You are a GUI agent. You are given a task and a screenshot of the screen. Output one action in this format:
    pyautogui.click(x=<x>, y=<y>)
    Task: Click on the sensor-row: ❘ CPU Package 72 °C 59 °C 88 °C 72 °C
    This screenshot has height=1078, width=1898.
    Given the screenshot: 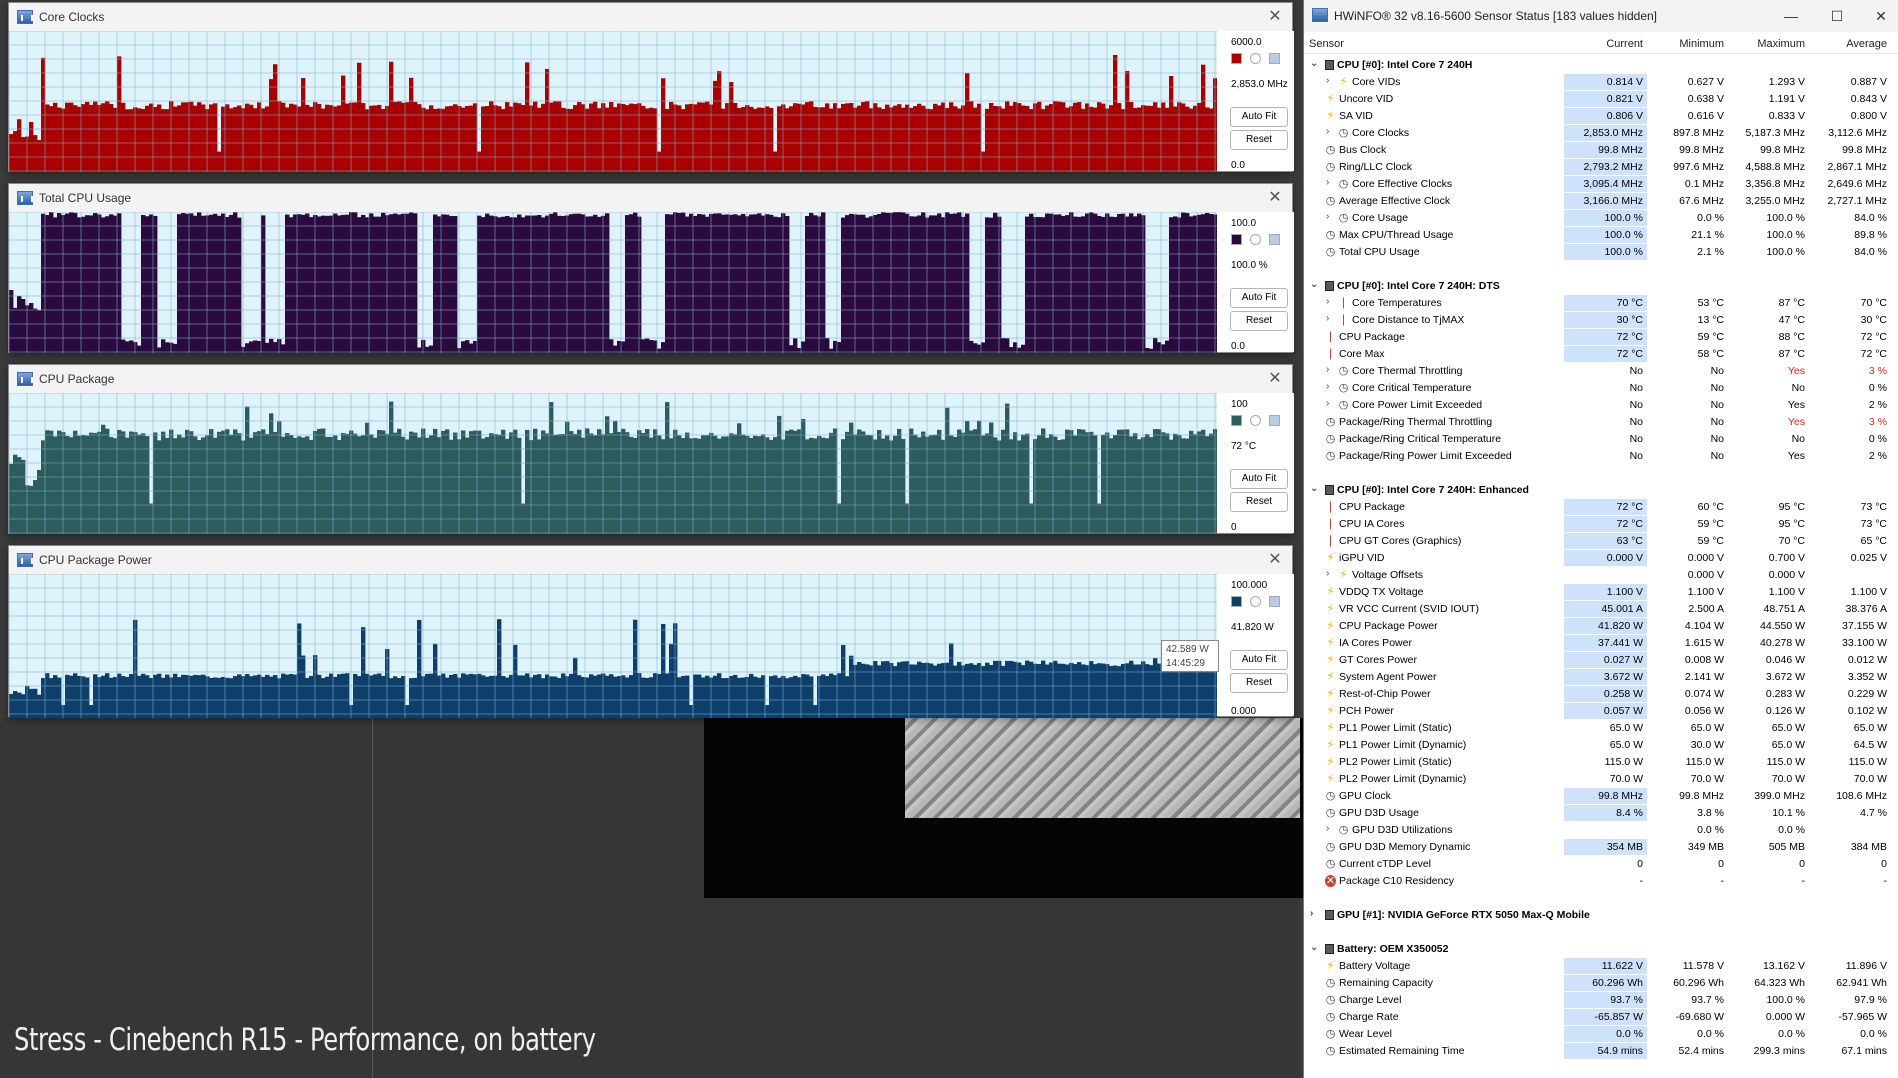 What is the action you would take?
    pyautogui.click(x=1601, y=337)
    